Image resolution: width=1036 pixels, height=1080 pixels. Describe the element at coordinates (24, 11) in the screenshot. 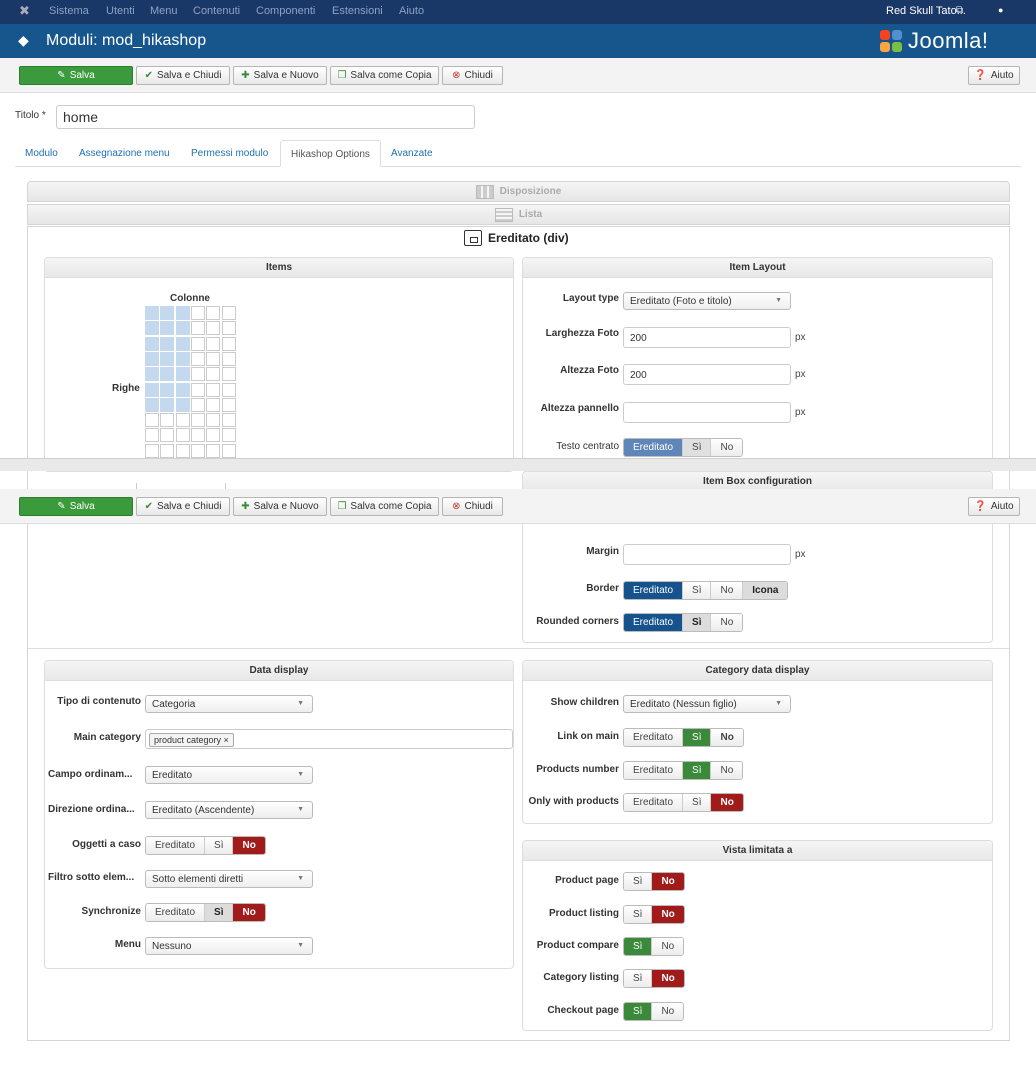

I see `joomla-icon: ✖` at that location.